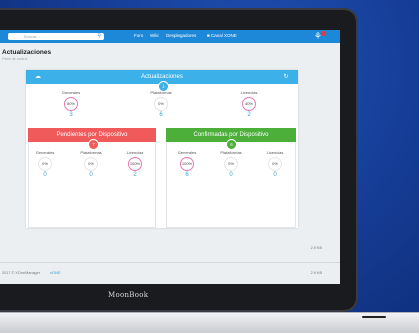 This screenshot has height=333, width=419. Describe the element at coordinates (286, 77) in the screenshot. I see `refresh-icon: ↻` at that location.